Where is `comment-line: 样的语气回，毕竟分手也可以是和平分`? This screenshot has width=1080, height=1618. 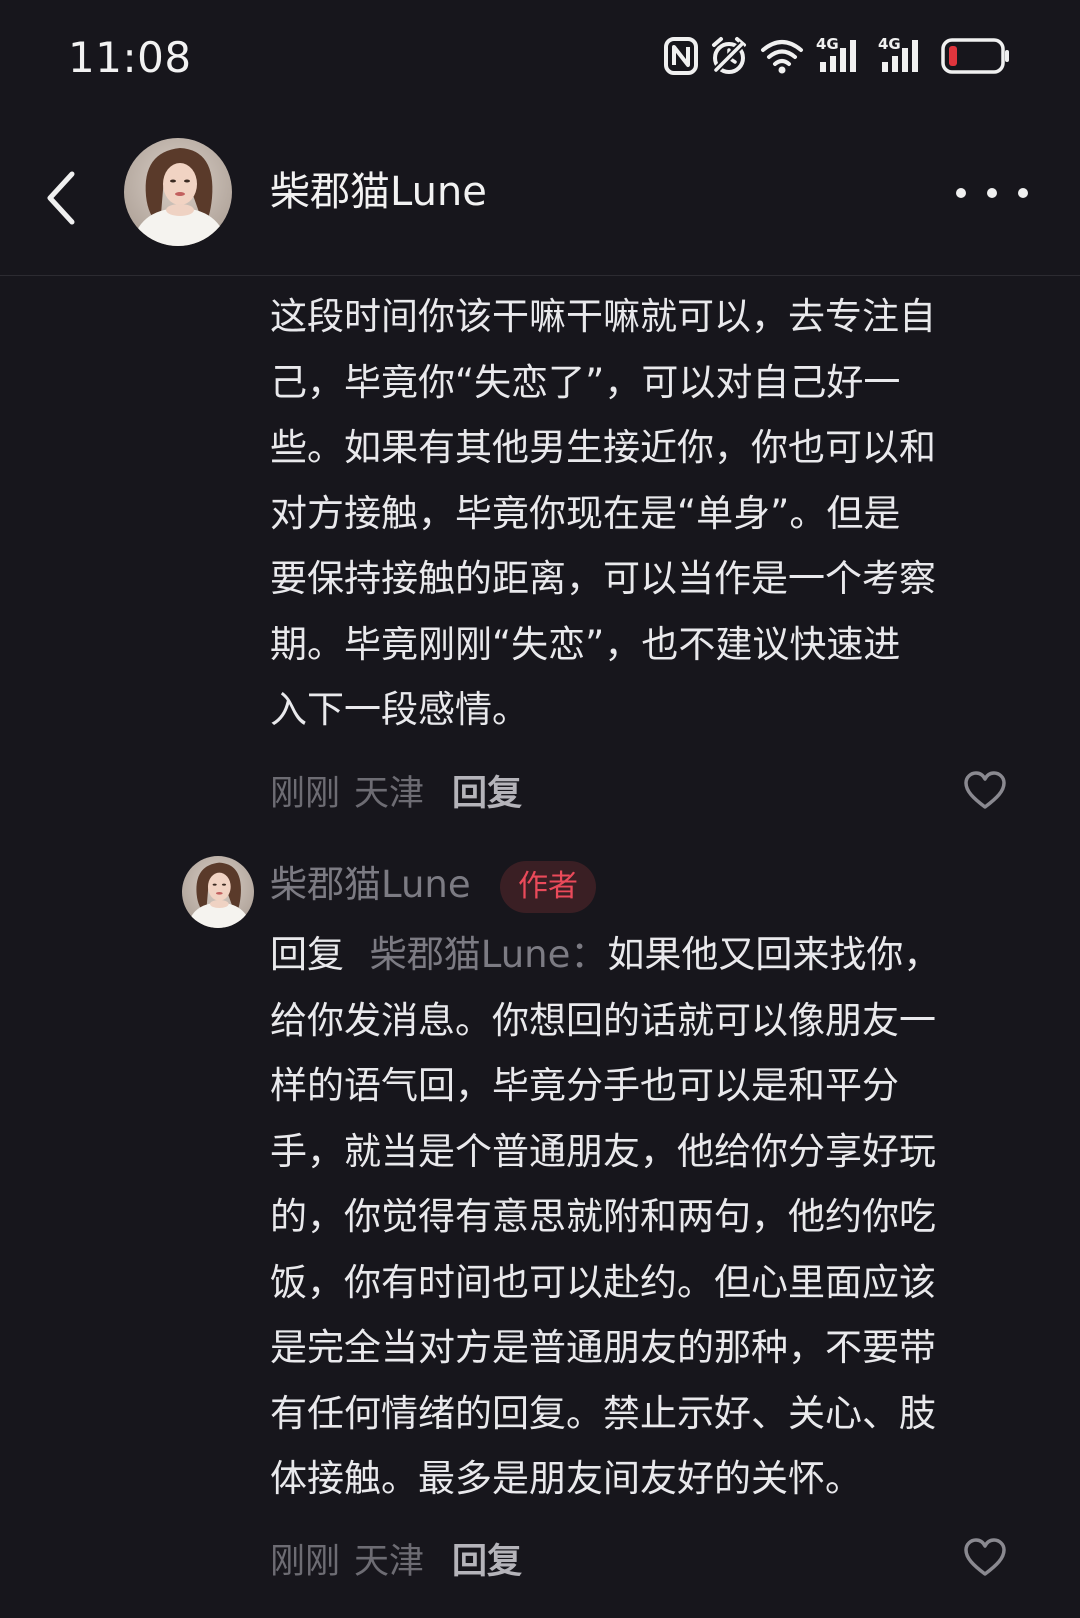
comment-line: 样的语气回，毕竟分手也可以是和平分 is located at coordinates (584, 1085).